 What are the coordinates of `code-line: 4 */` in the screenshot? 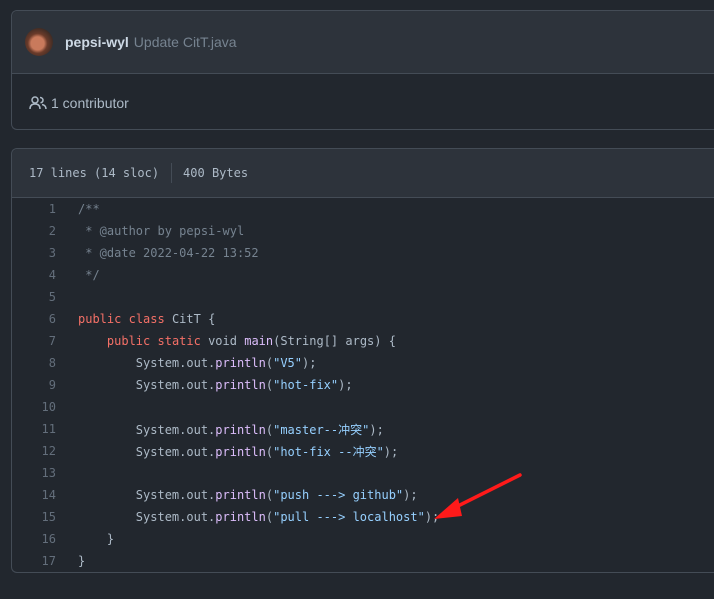 It's located at (363, 275).